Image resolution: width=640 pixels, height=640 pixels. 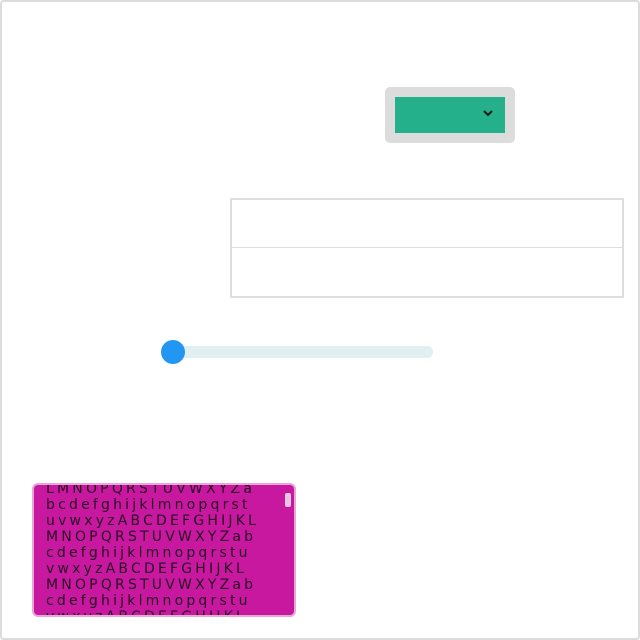 What do you see at coordinates (153, 521) in the screenshot?
I see `text-line: uvwxyzABCDEFGHIJKL` at bounding box center [153, 521].